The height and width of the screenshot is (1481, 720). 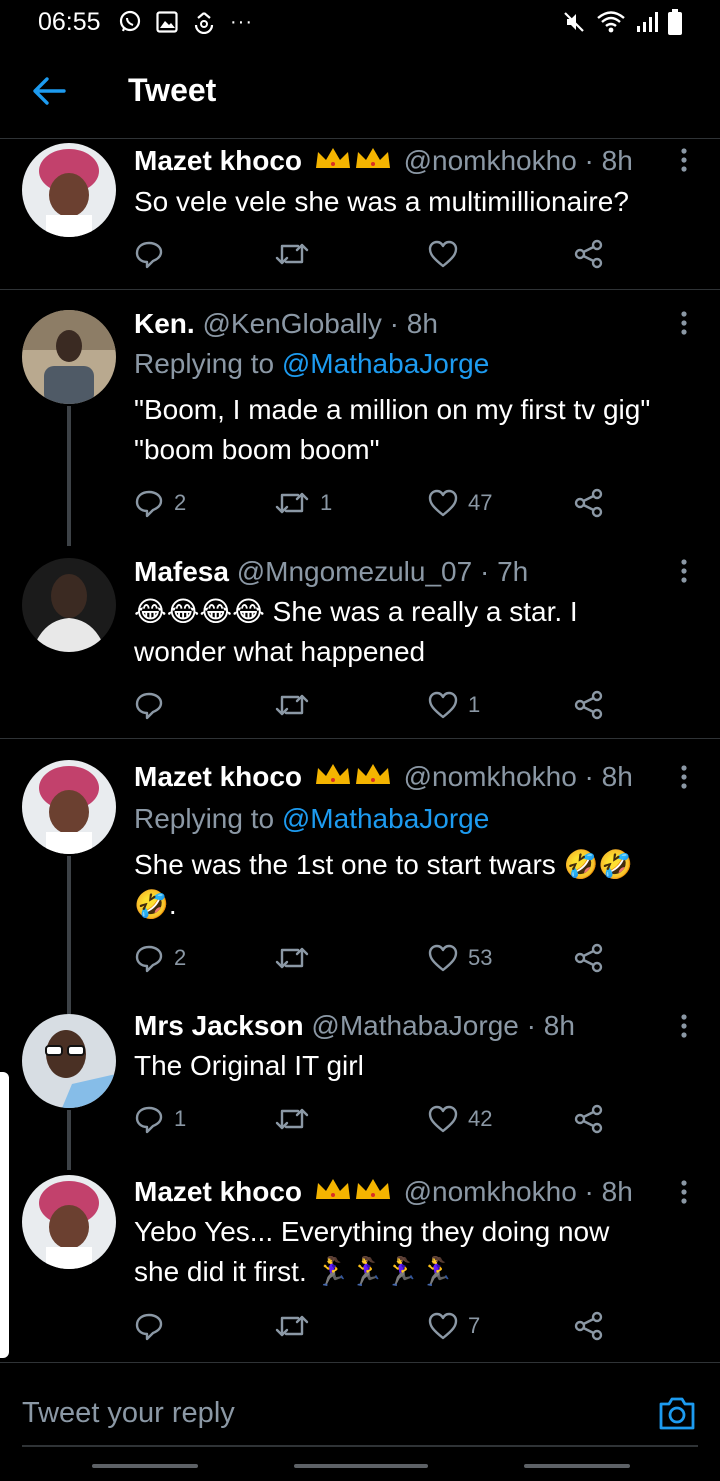 What do you see at coordinates (69, 22) in the screenshot?
I see `status-time: 06:55` at bounding box center [69, 22].